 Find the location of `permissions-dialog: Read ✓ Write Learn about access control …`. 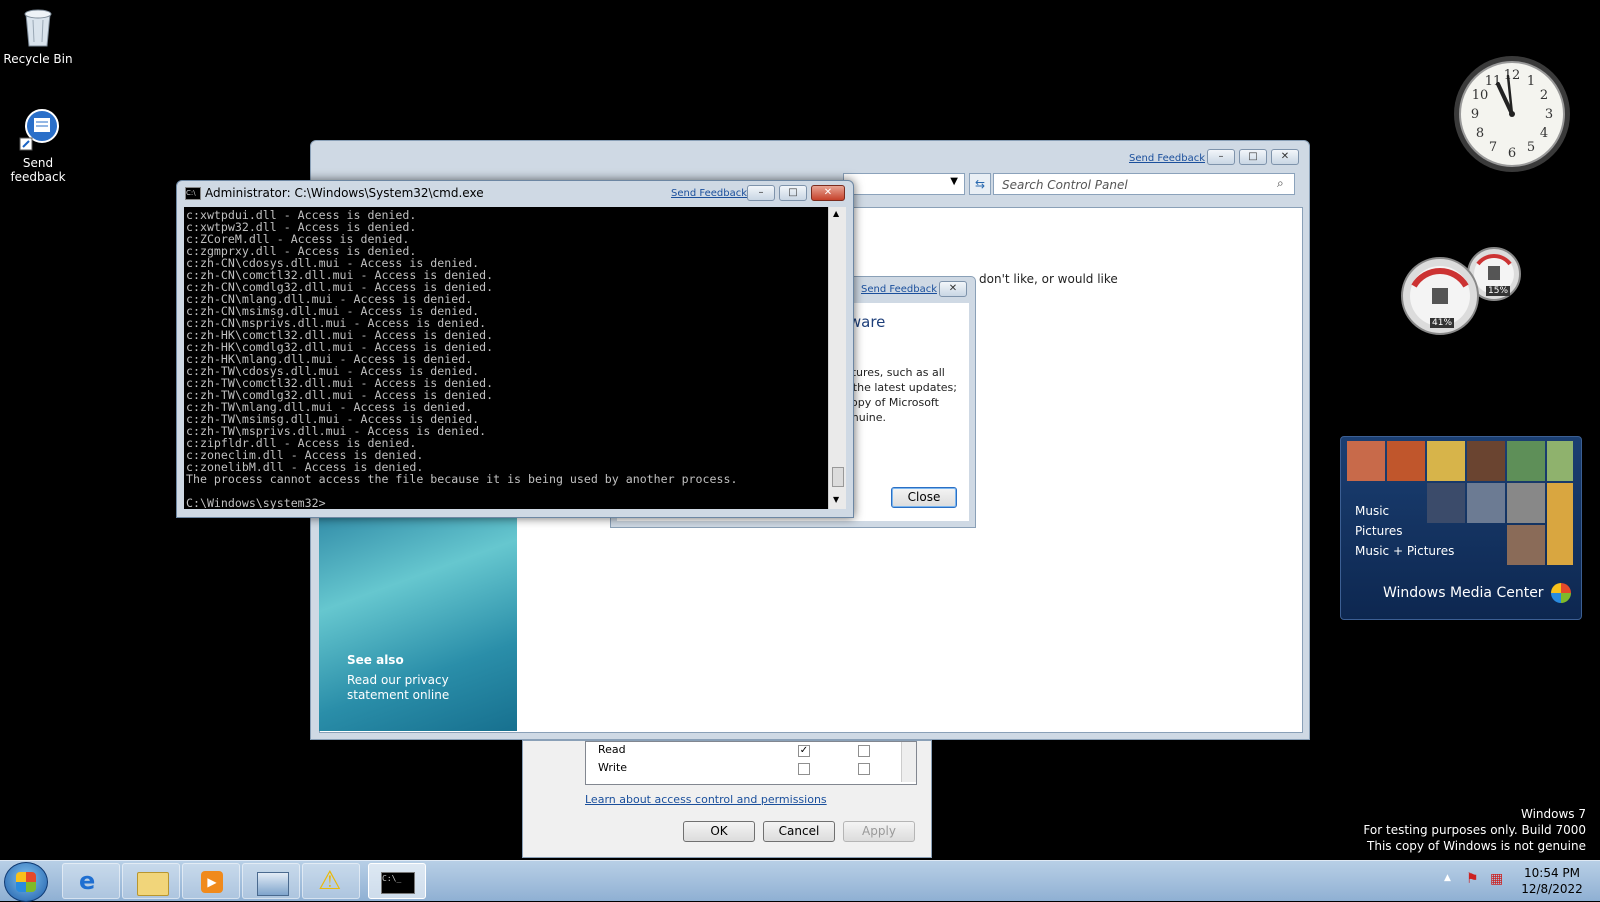

permissions-dialog: Read ✓ Write Learn about access control … is located at coordinates (727, 799).